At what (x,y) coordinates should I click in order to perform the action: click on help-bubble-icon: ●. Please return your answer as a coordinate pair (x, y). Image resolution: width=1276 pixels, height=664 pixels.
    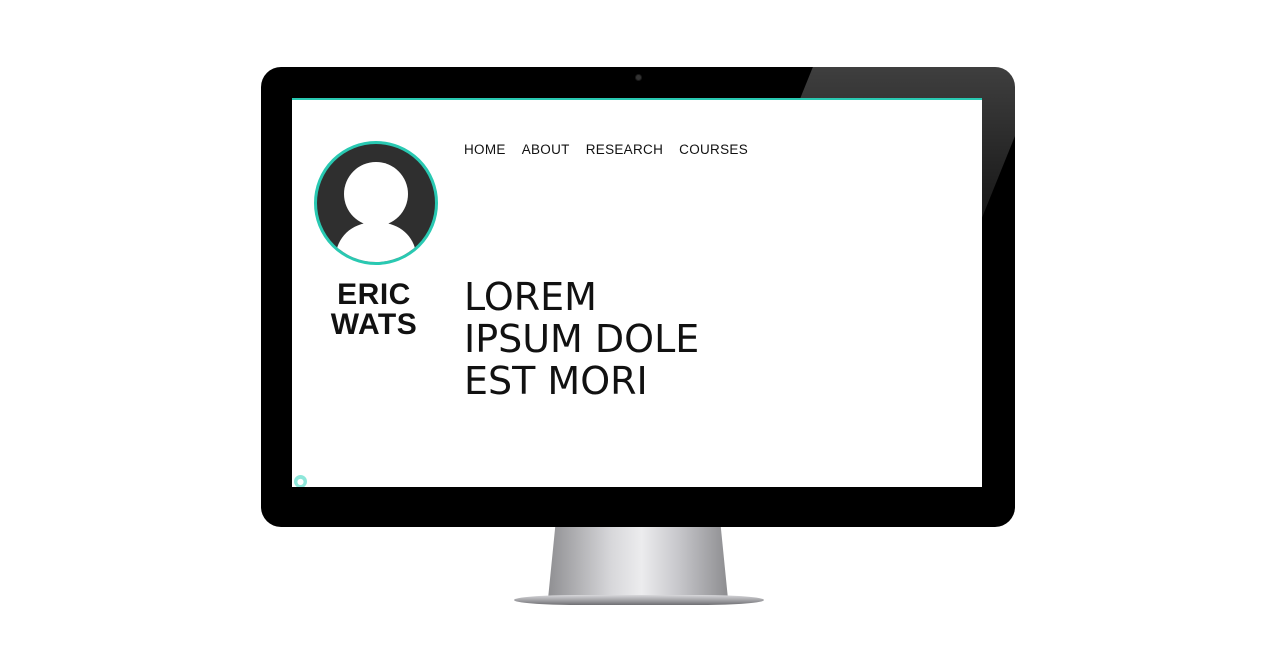
    Looking at the image, I should click on (300, 481).